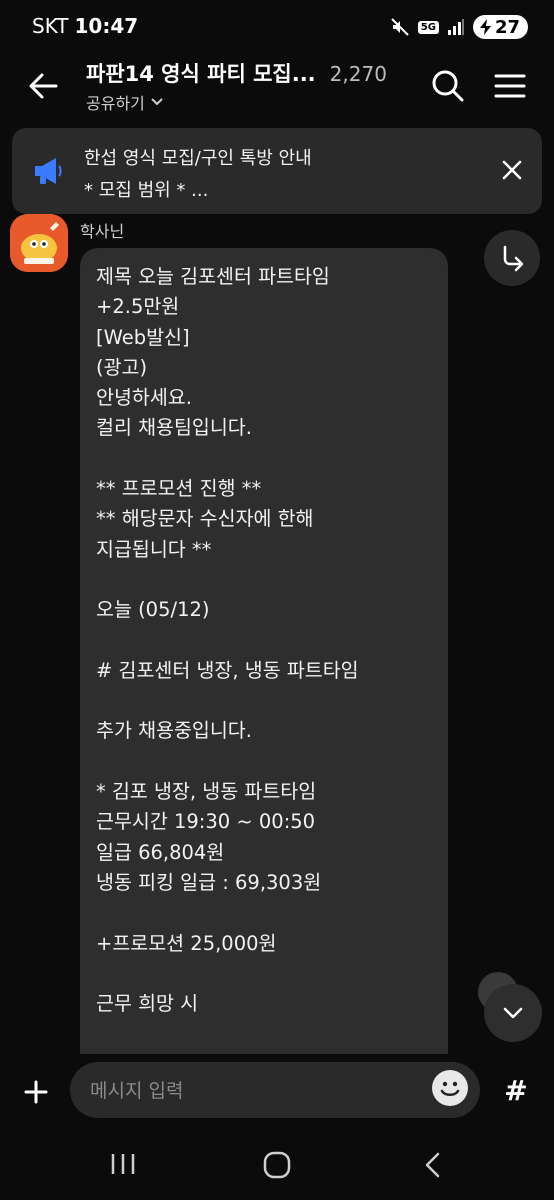 The width and height of the screenshot is (554, 1200). I want to click on clock: 10:47, so click(106, 26).